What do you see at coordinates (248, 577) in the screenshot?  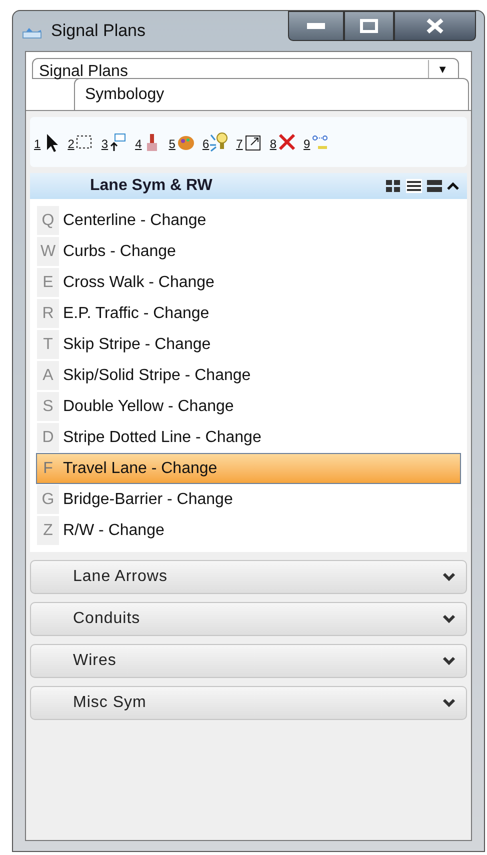 I see `section-header: Lane Arrows` at bounding box center [248, 577].